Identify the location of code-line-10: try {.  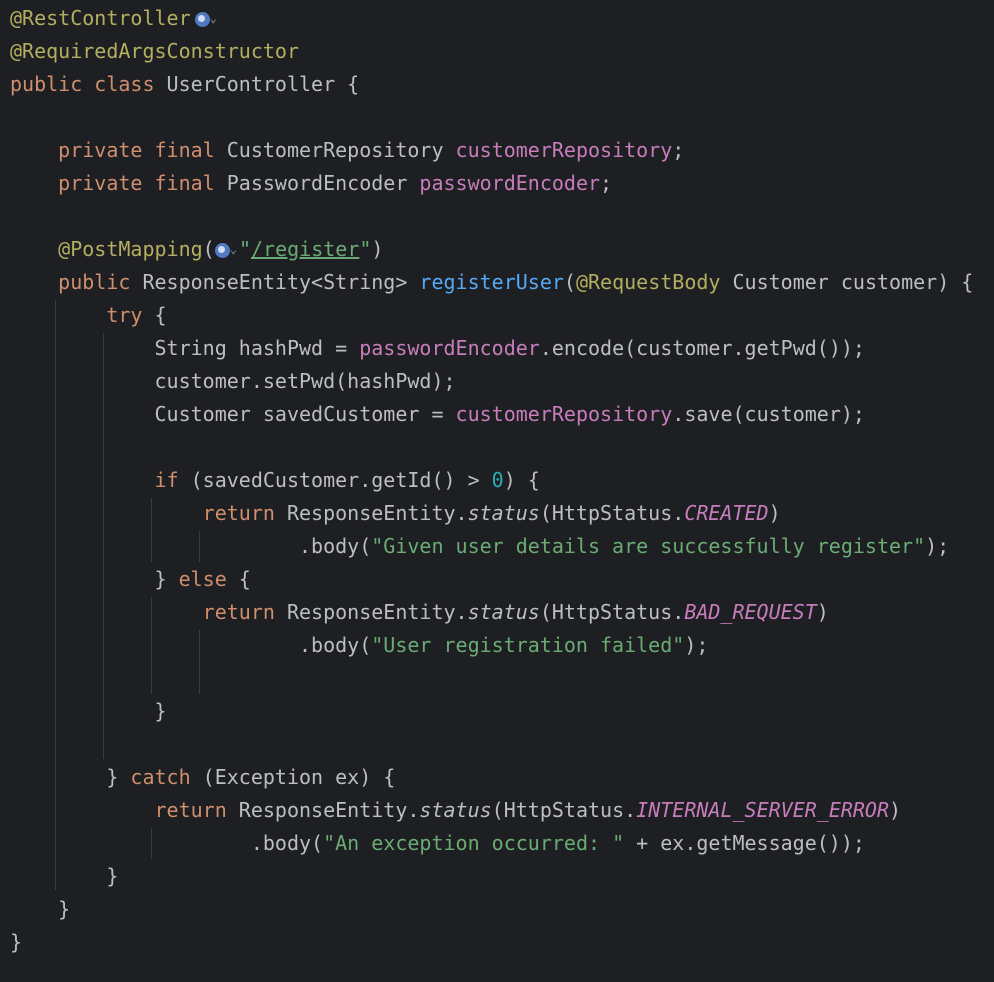
(88, 315).